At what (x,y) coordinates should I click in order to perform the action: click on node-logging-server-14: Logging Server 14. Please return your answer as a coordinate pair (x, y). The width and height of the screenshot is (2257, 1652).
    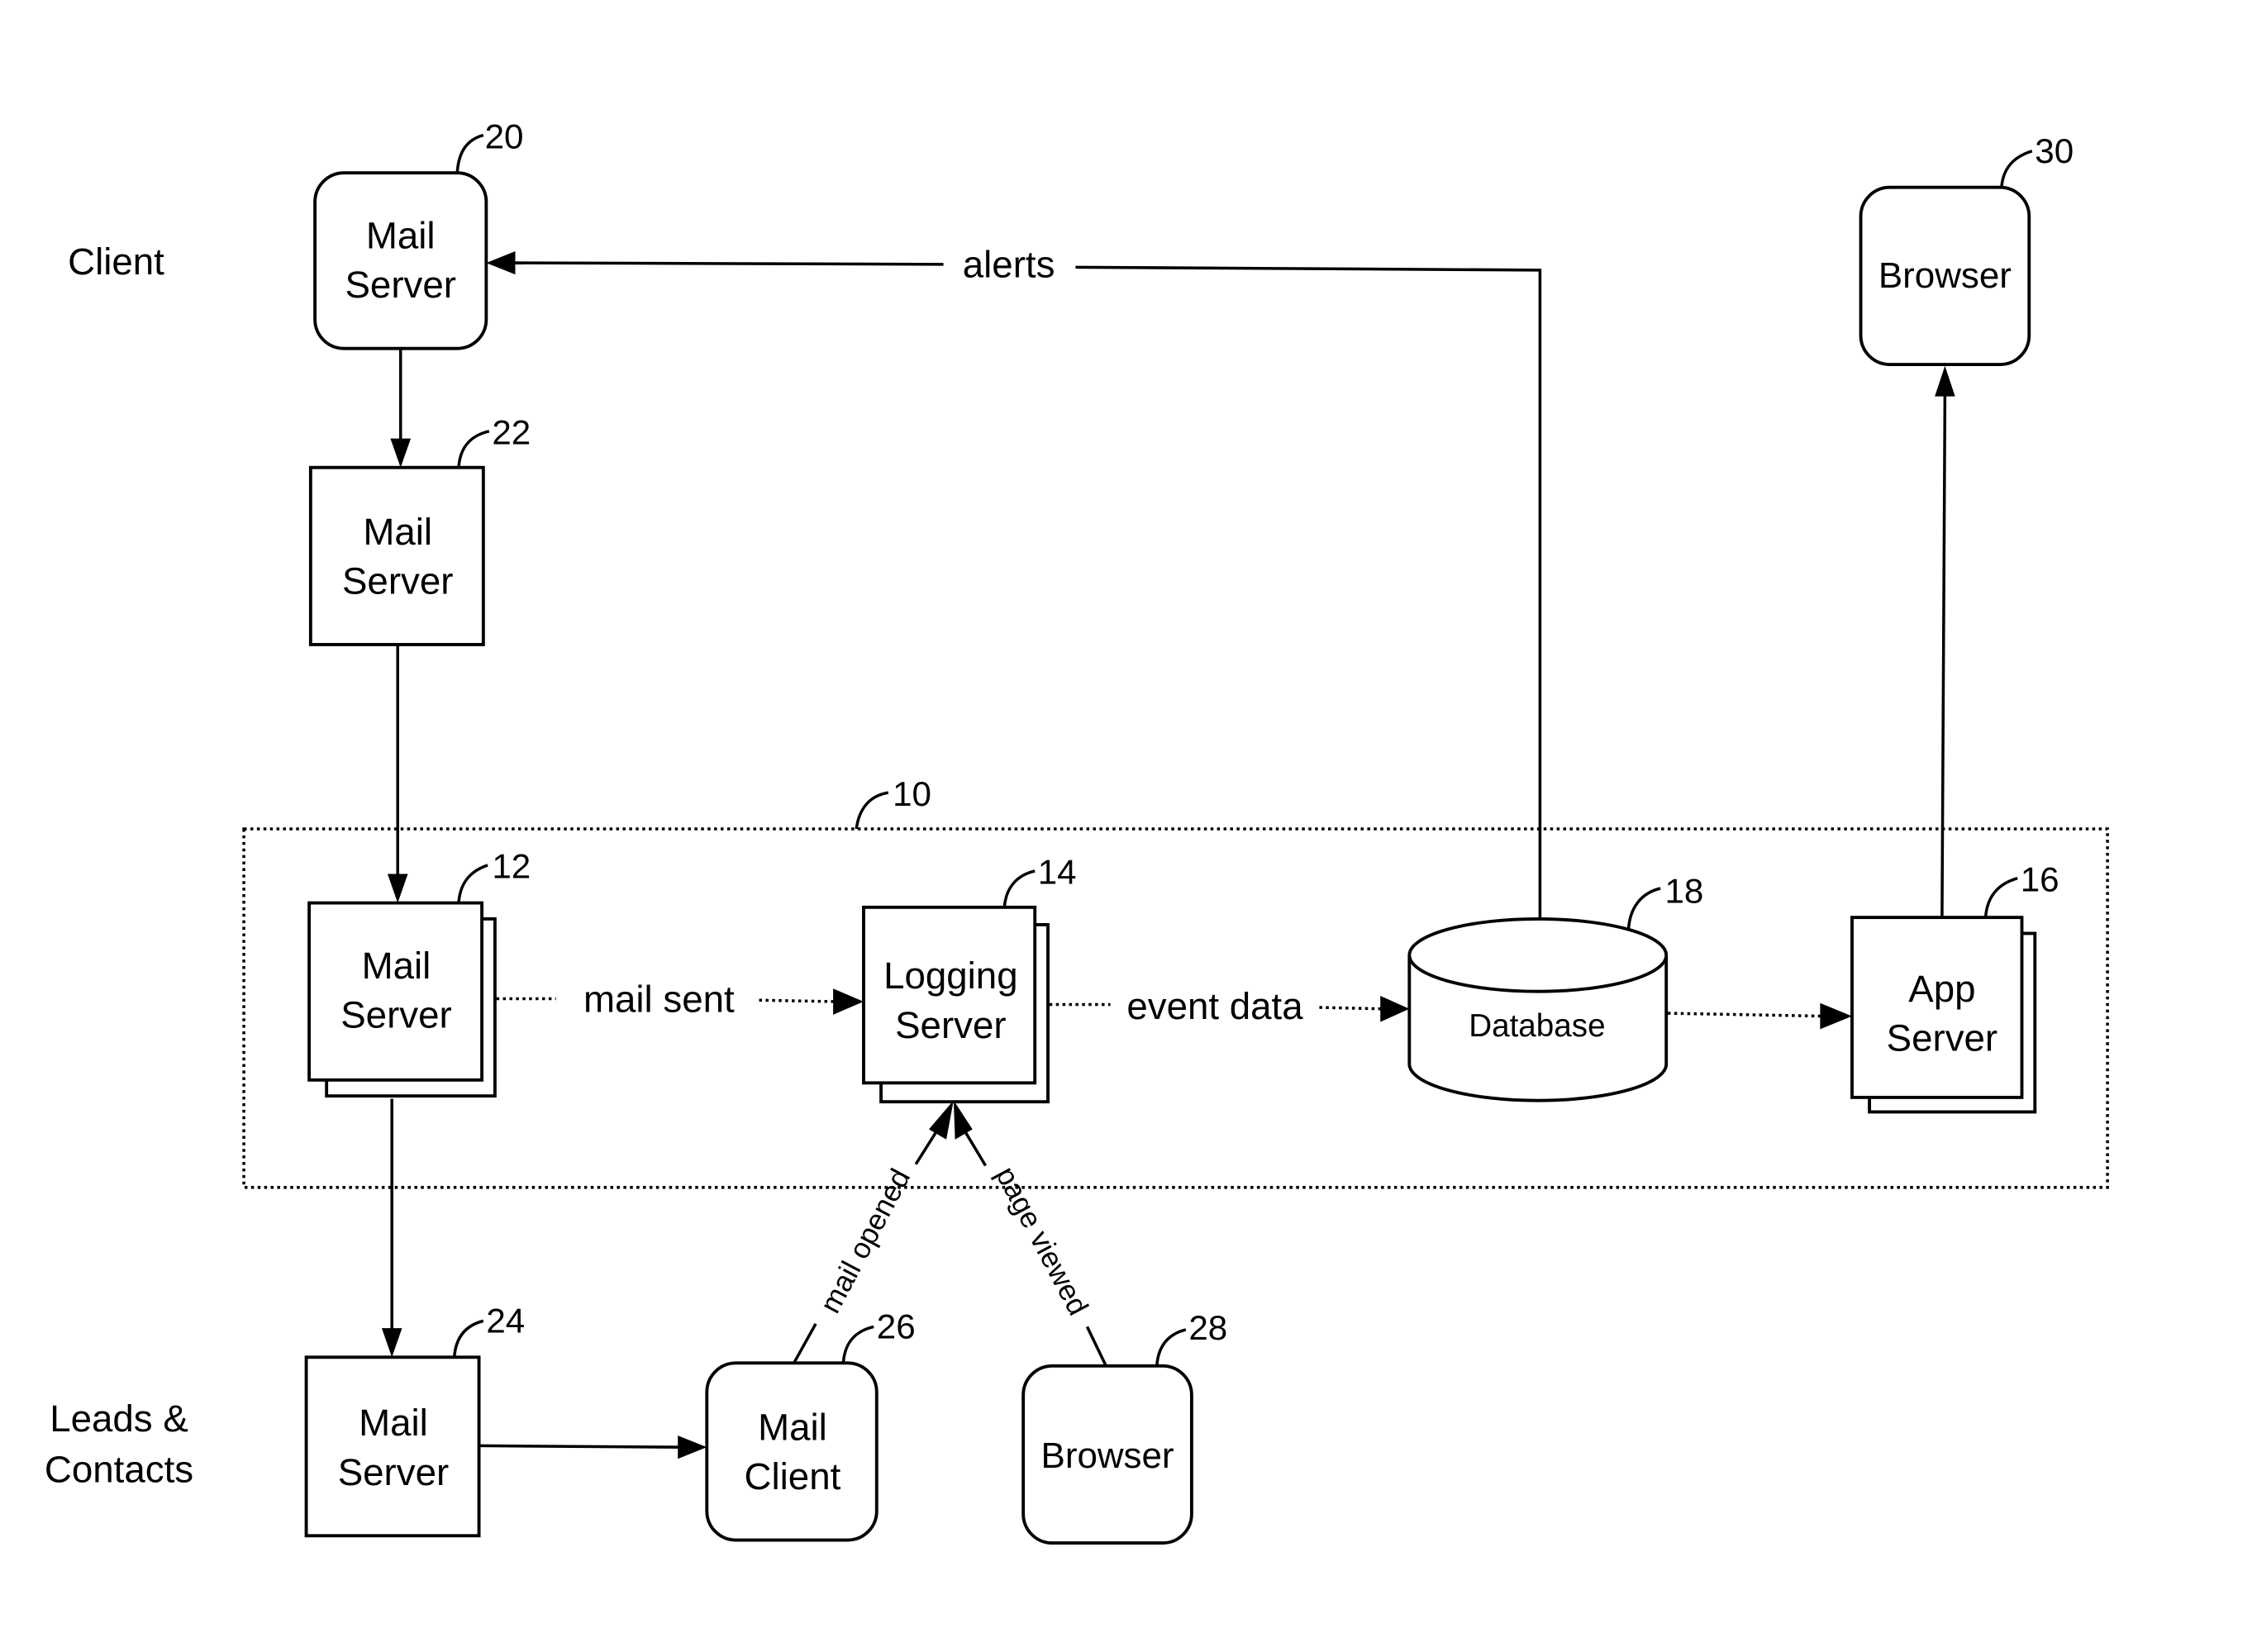
    Looking at the image, I should click on (969, 978).